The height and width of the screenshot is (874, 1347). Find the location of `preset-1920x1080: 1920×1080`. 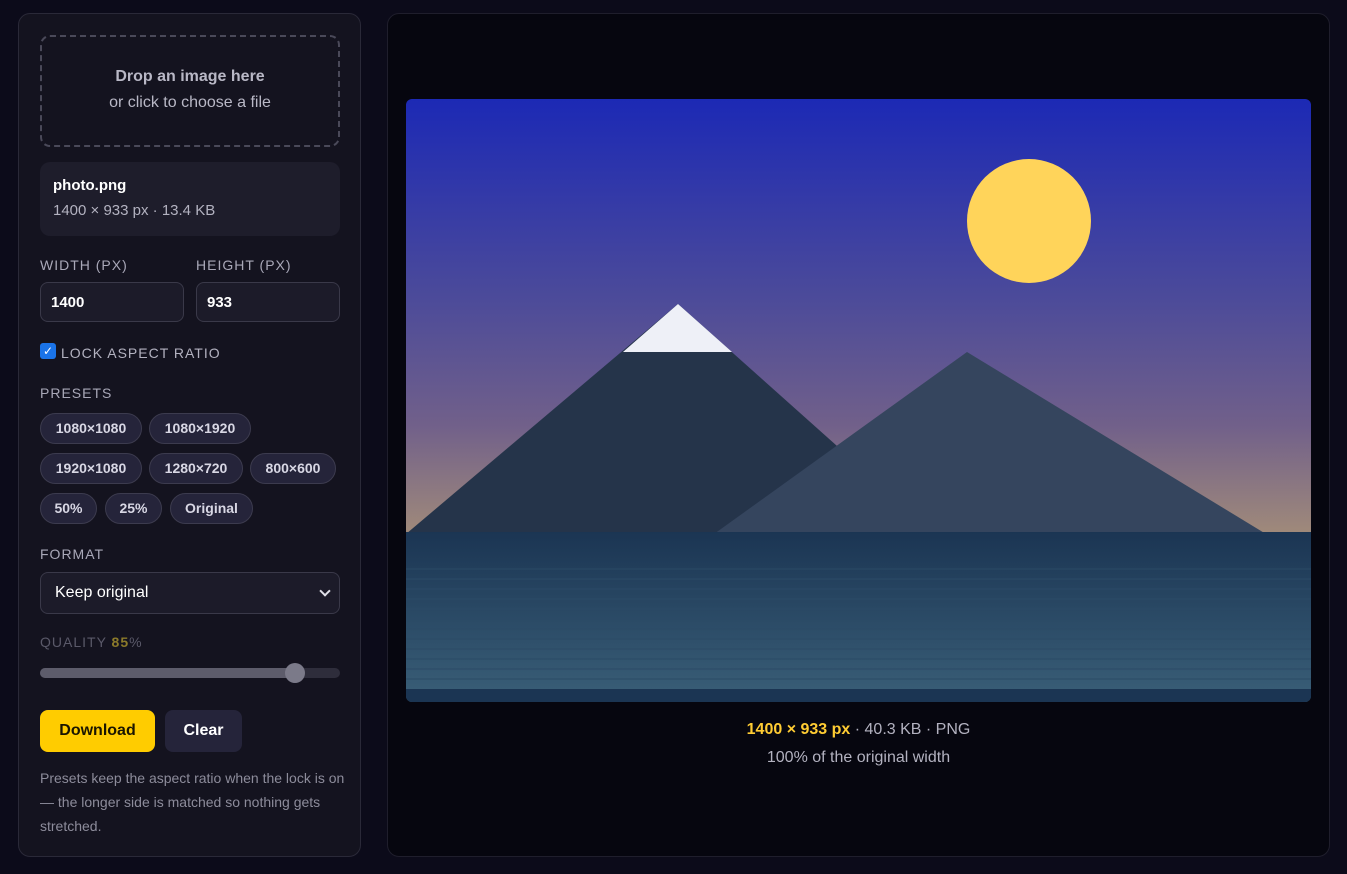

preset-1920x1080: 1920×1080 is located at coordinates (91, 468).